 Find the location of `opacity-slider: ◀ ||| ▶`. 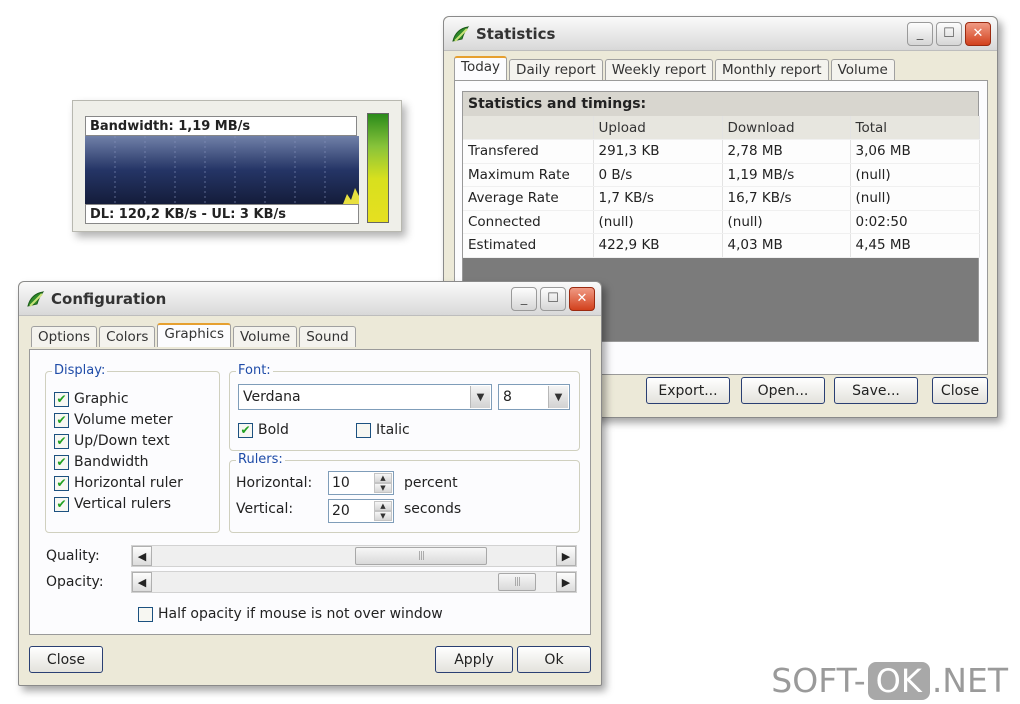

opacity-slider: ◀ ||| ▶ is located at coordinates (354, 582).